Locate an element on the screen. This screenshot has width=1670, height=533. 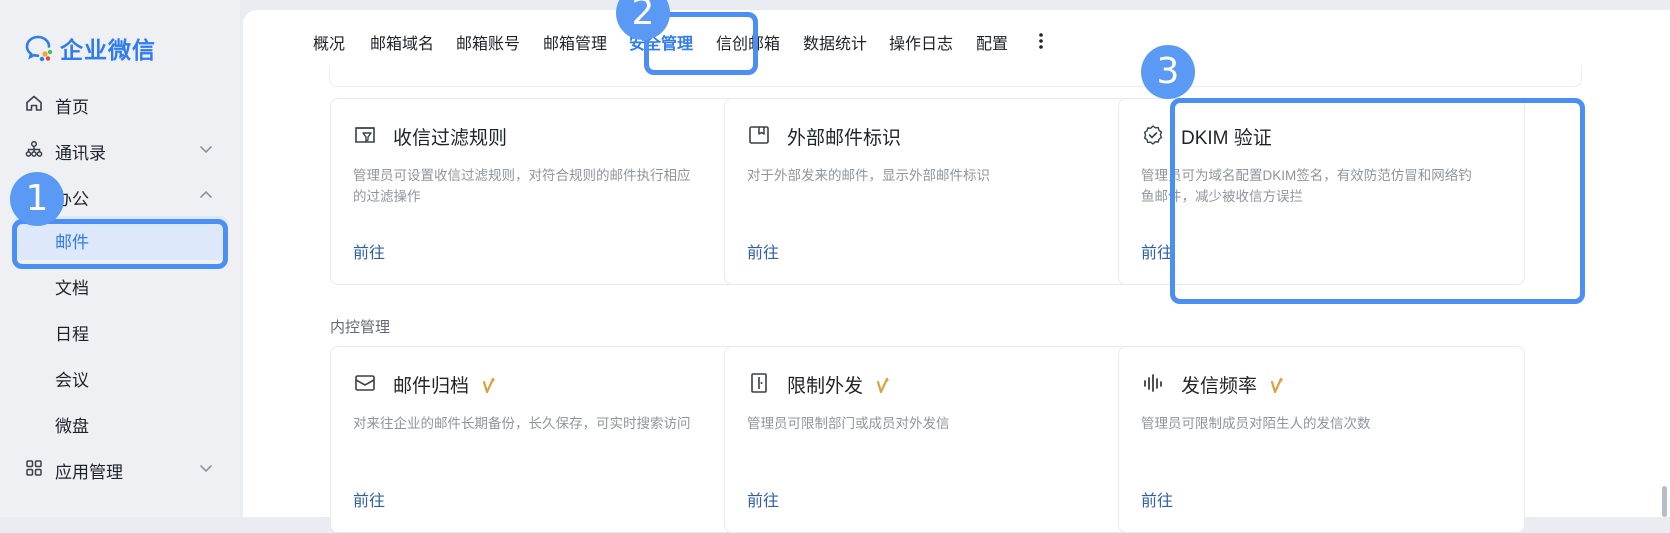
step-badge-1: 1 is located at coordinates (37, 199).